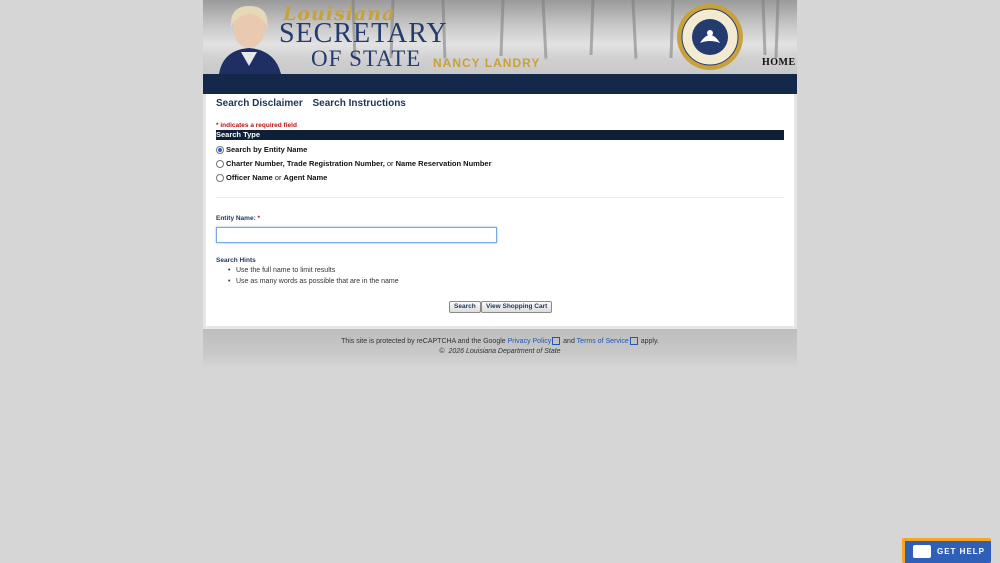 This screenshot has height=563, width=1000. Describe the element at coordinates (649, 341) in the screenshot. I see `apply-text: apply.` at that location.